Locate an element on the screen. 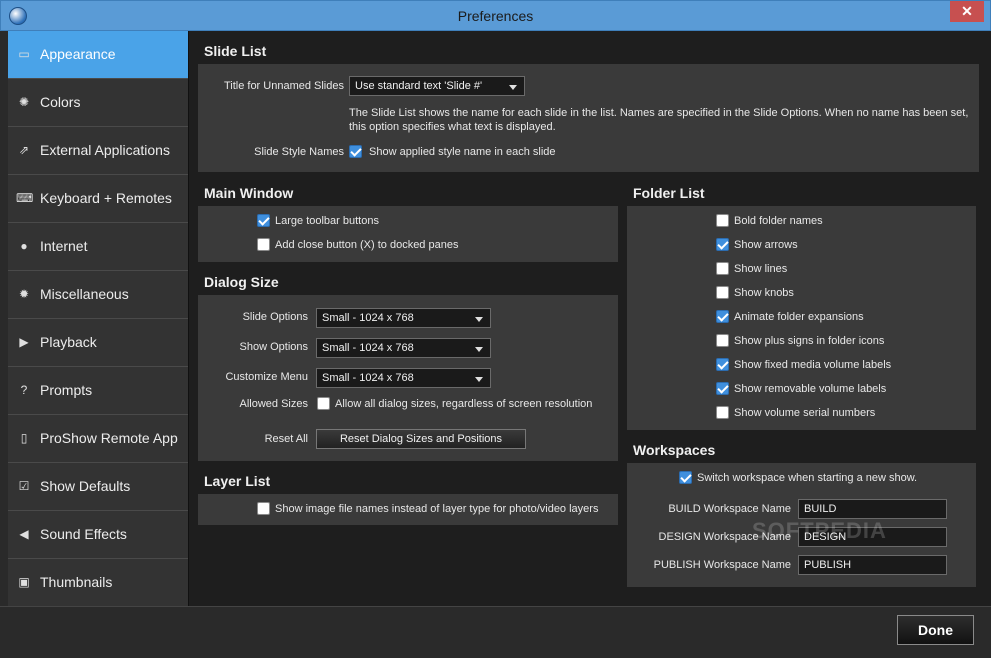 The height and width of the screenshot is (658, 991). unnamed-slides-label: Title for Unnamed Slides is located at coordinates (283, 86).